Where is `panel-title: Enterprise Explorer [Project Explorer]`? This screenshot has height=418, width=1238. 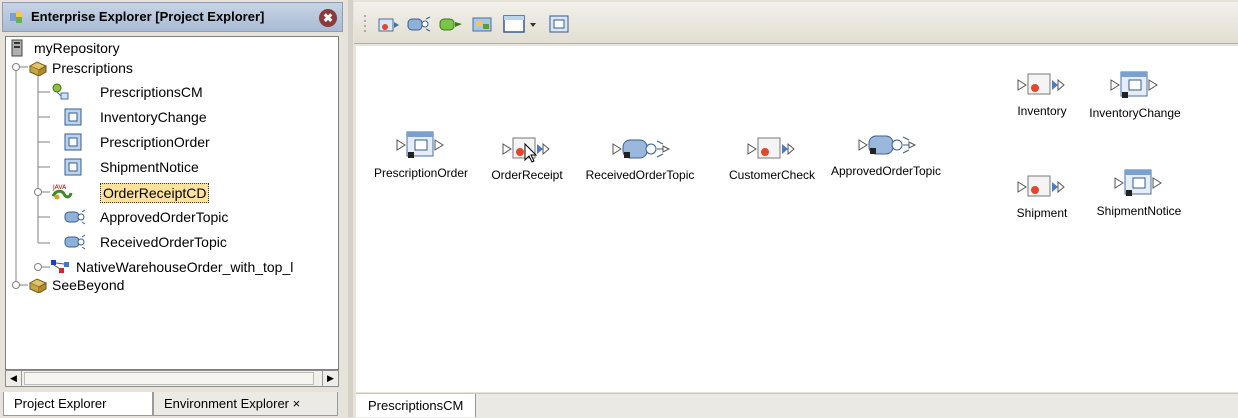
panel-title: Enterprise Explorer [Project Explorer] is located at coordinates (148, 16).